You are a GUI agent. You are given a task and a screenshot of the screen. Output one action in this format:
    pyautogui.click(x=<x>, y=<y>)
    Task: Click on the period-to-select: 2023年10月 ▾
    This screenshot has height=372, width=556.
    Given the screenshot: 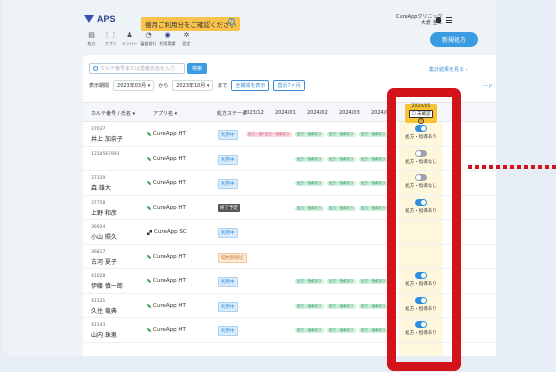 What is the action you would take?
    pyautogui.click(x=193, y=85)
    